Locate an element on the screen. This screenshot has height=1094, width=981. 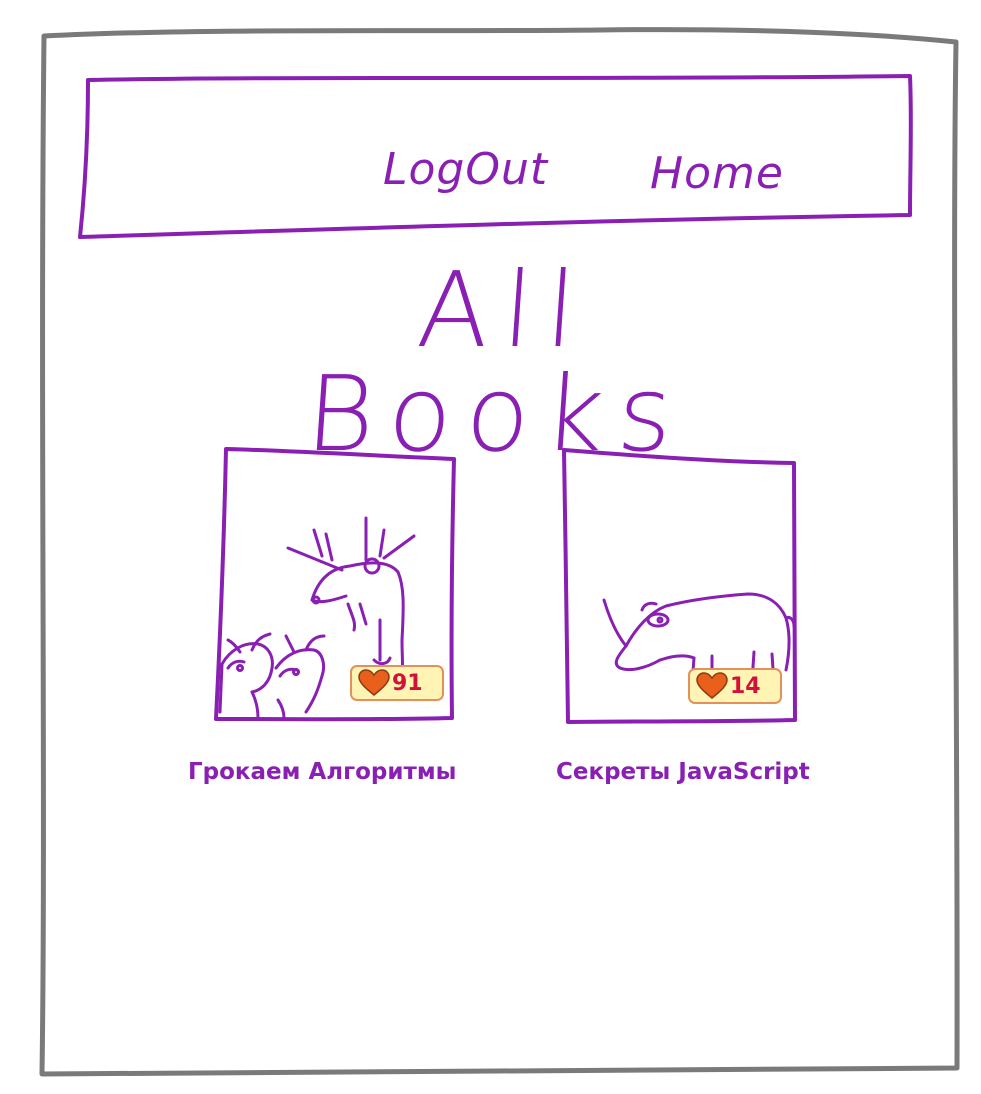
likes-badge-book-2: 14 is located at coordinates (735, 686).